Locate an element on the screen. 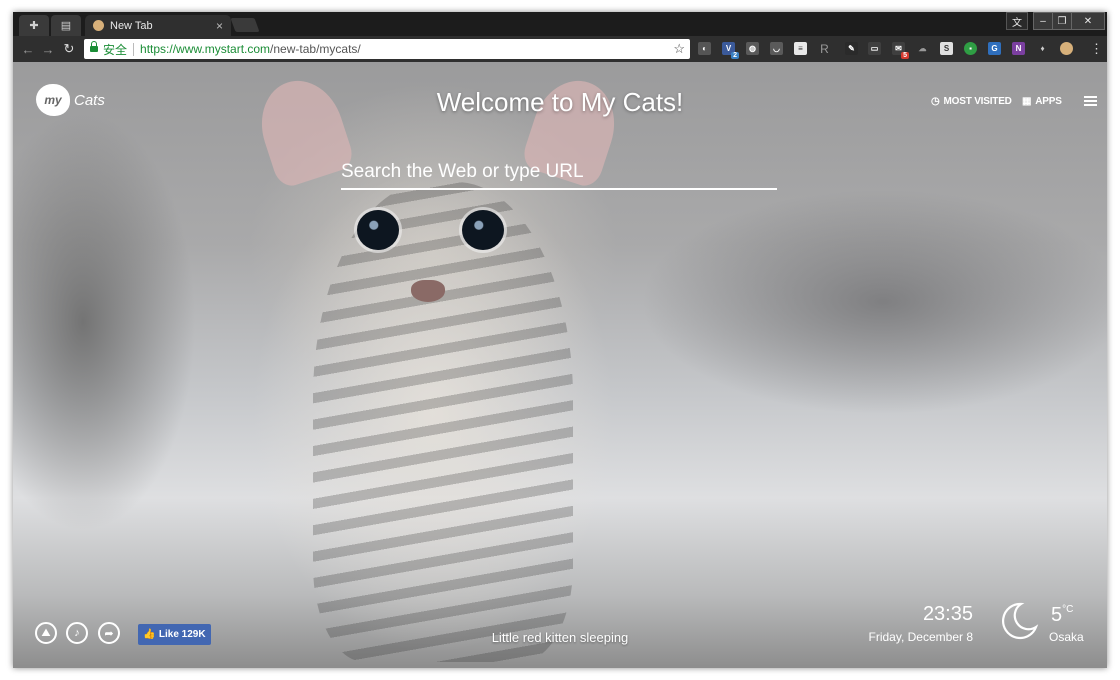 Image resolution: width=1120 pixels, height=680 pixels. extension-pocket-icon: ◡ is located at coordinates (776, 48).